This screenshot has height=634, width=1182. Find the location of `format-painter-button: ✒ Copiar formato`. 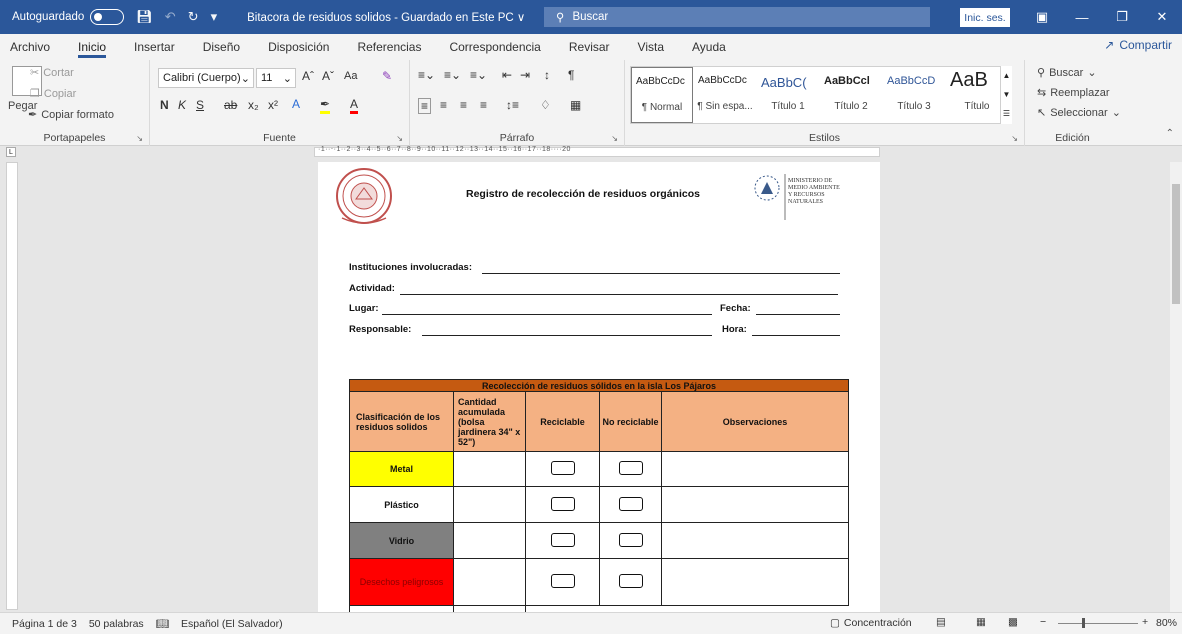

format-painter-button: ✒ Copiar formato is located at coordinates (71, 115).